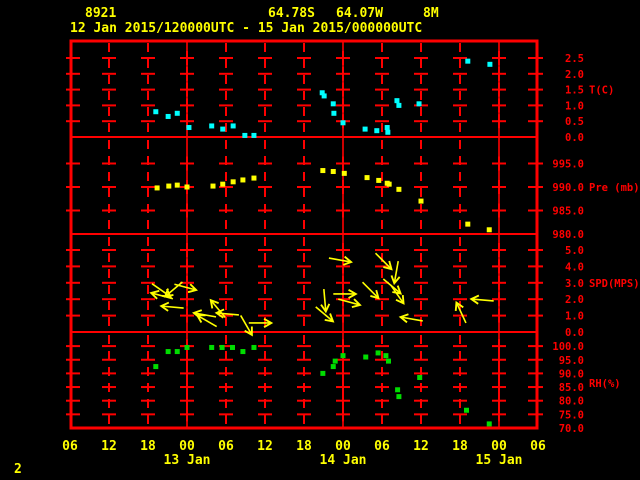  Describe the element at coordinates (571, 402) in the screenshot. I see `relative_humidity-tick-label: 80.0` at that location.